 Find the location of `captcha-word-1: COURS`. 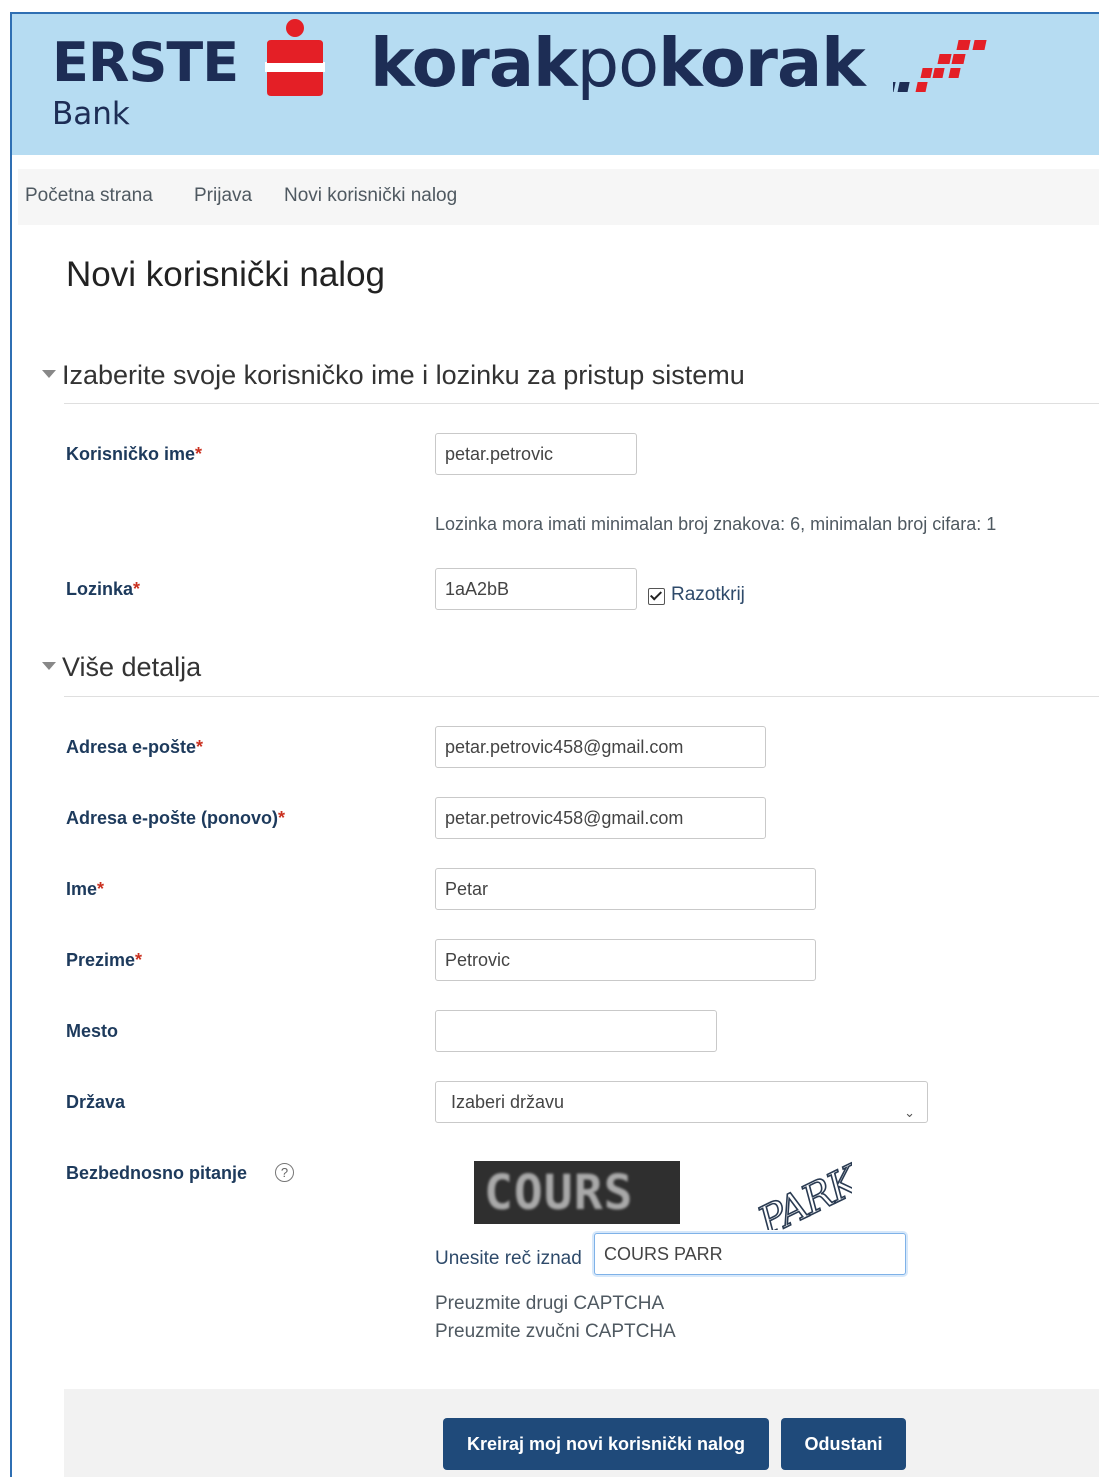

captcha-word-1: COURS is located at coordinates (559, 1193).